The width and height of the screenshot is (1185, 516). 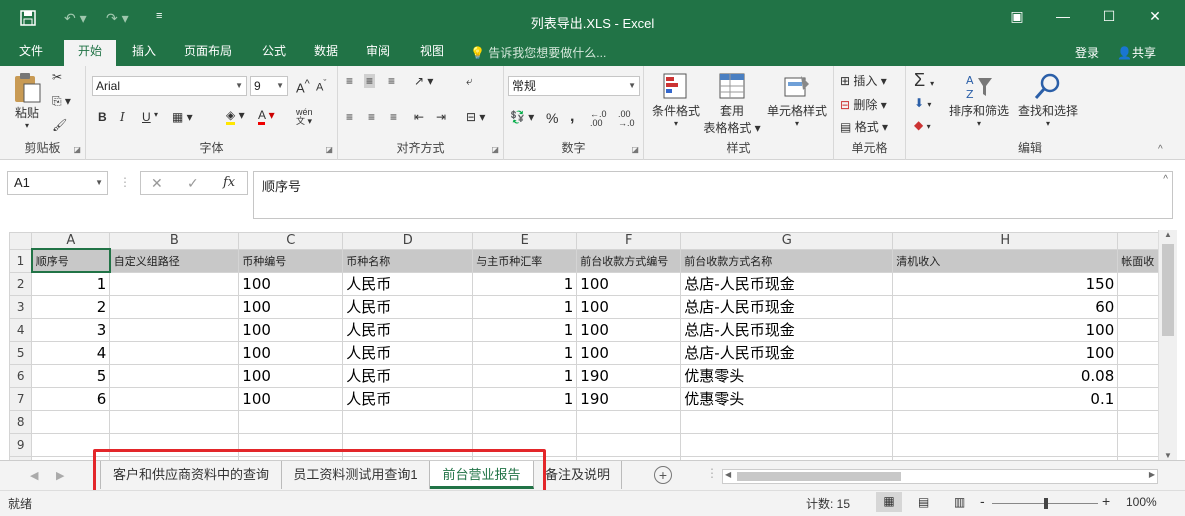 What do you see at coordinates (20, 260) in the screenshot?
I see `row-header: 1` at bounding box center [20, 260].